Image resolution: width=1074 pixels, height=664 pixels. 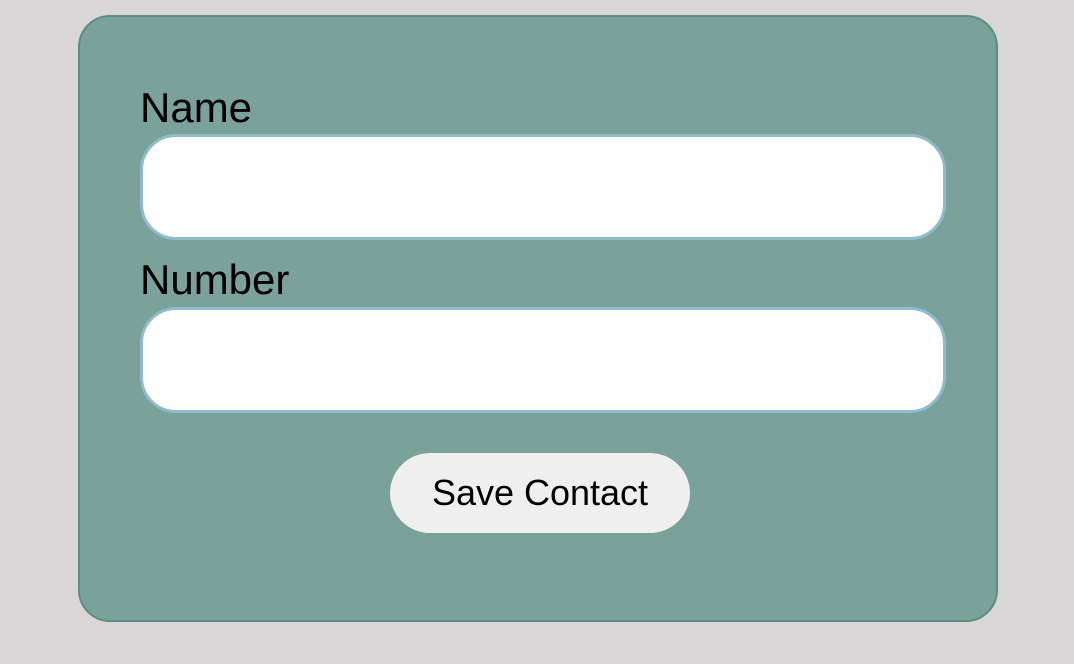 What do you see at coordinates (540, 493) in the screenshot?
I see `save-contact-button: Save Contact` at bounding box center [540, 493].